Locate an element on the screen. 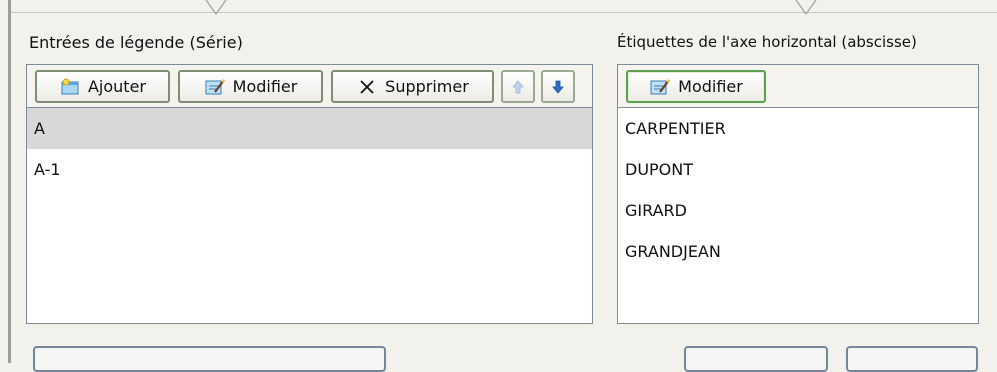 The image size is (997, 372). top-divider is located at coordinates (504, 12).